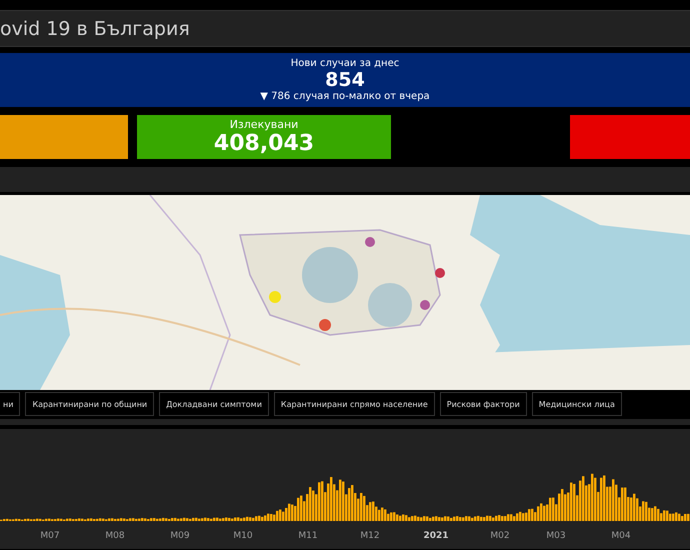 The image size is (690, 550). Describe the element at coordinates (354, 404) in the screenshot. I see `tab: Карантинирани спрямо население` at that location.